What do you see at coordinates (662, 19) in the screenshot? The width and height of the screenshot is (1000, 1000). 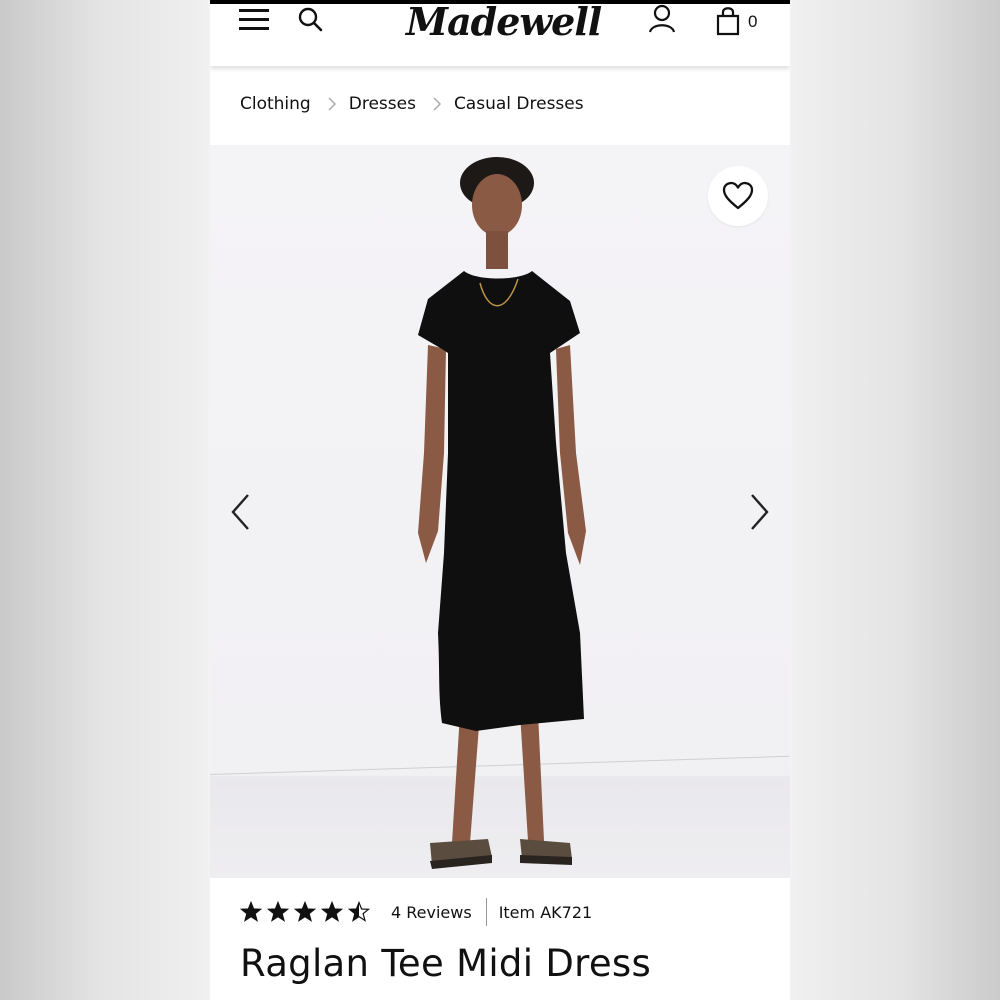 I see `account-icon` at bounding box center [662, 19].